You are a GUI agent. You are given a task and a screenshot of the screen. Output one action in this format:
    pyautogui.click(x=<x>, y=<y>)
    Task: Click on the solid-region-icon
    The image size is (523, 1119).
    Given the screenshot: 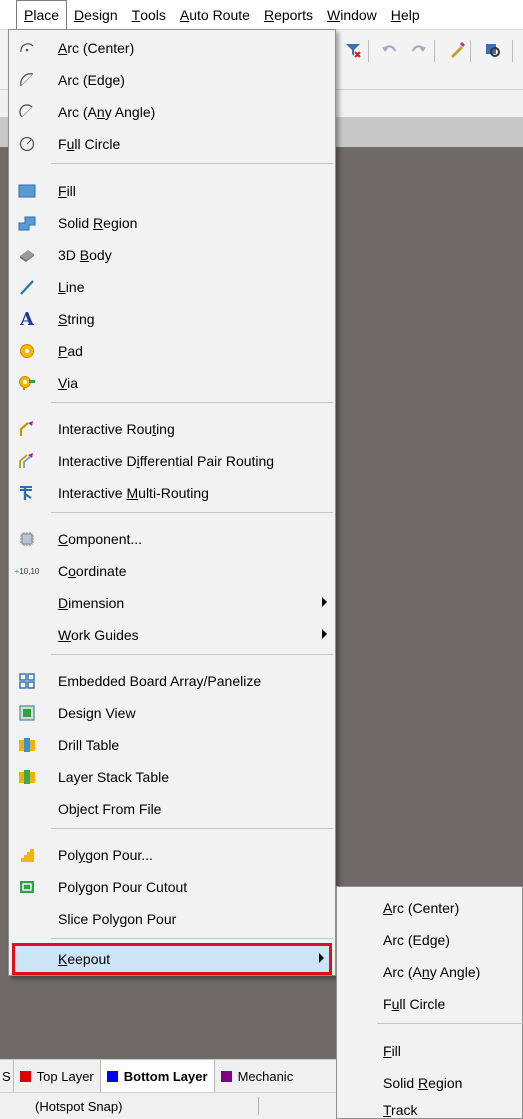 What is the action you would take?
    pyautogui.click(x=27, y=223)
    